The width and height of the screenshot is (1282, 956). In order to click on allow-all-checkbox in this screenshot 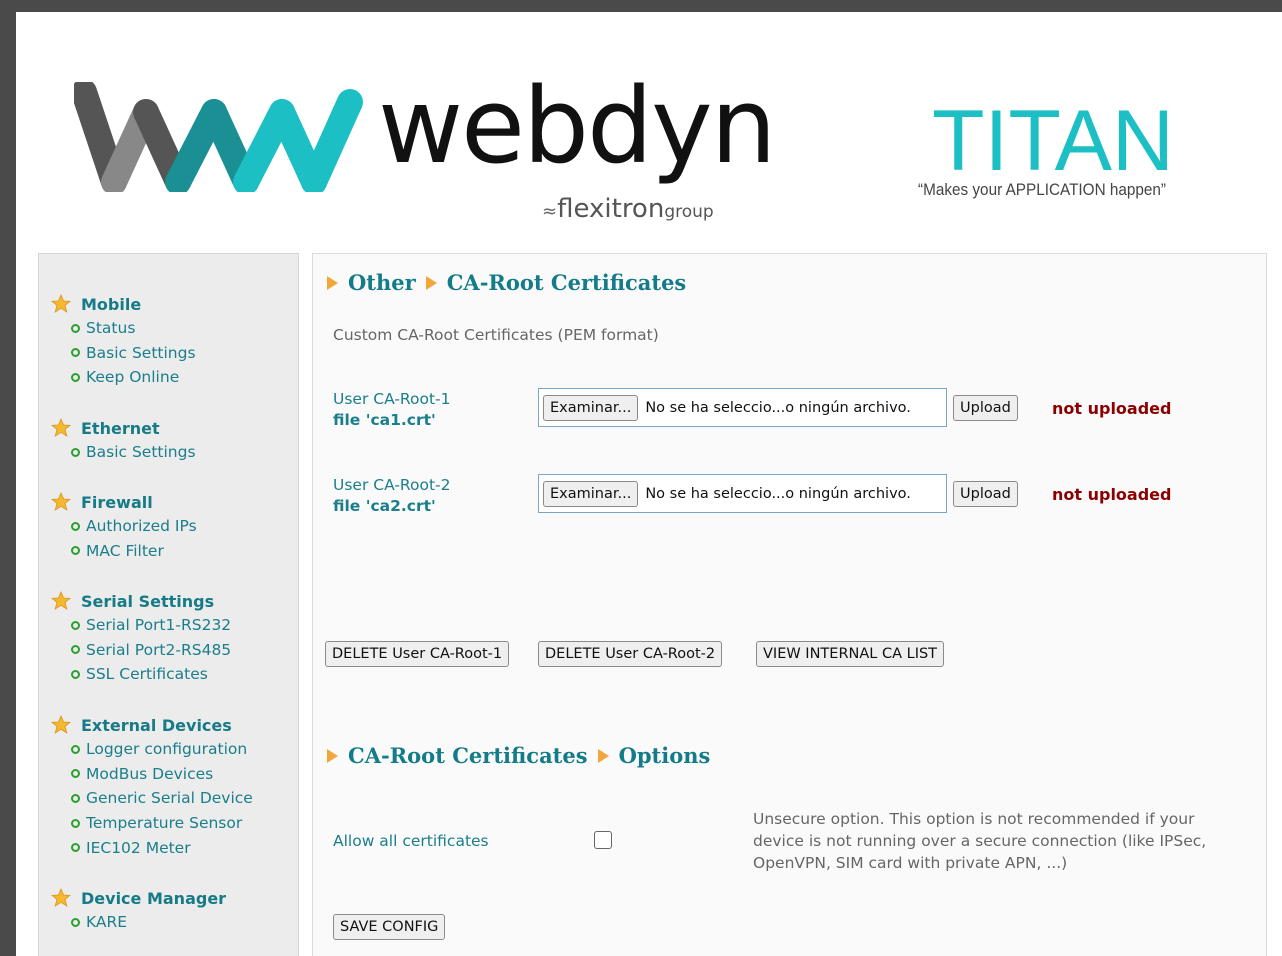, I will do `click(603, 840)`.